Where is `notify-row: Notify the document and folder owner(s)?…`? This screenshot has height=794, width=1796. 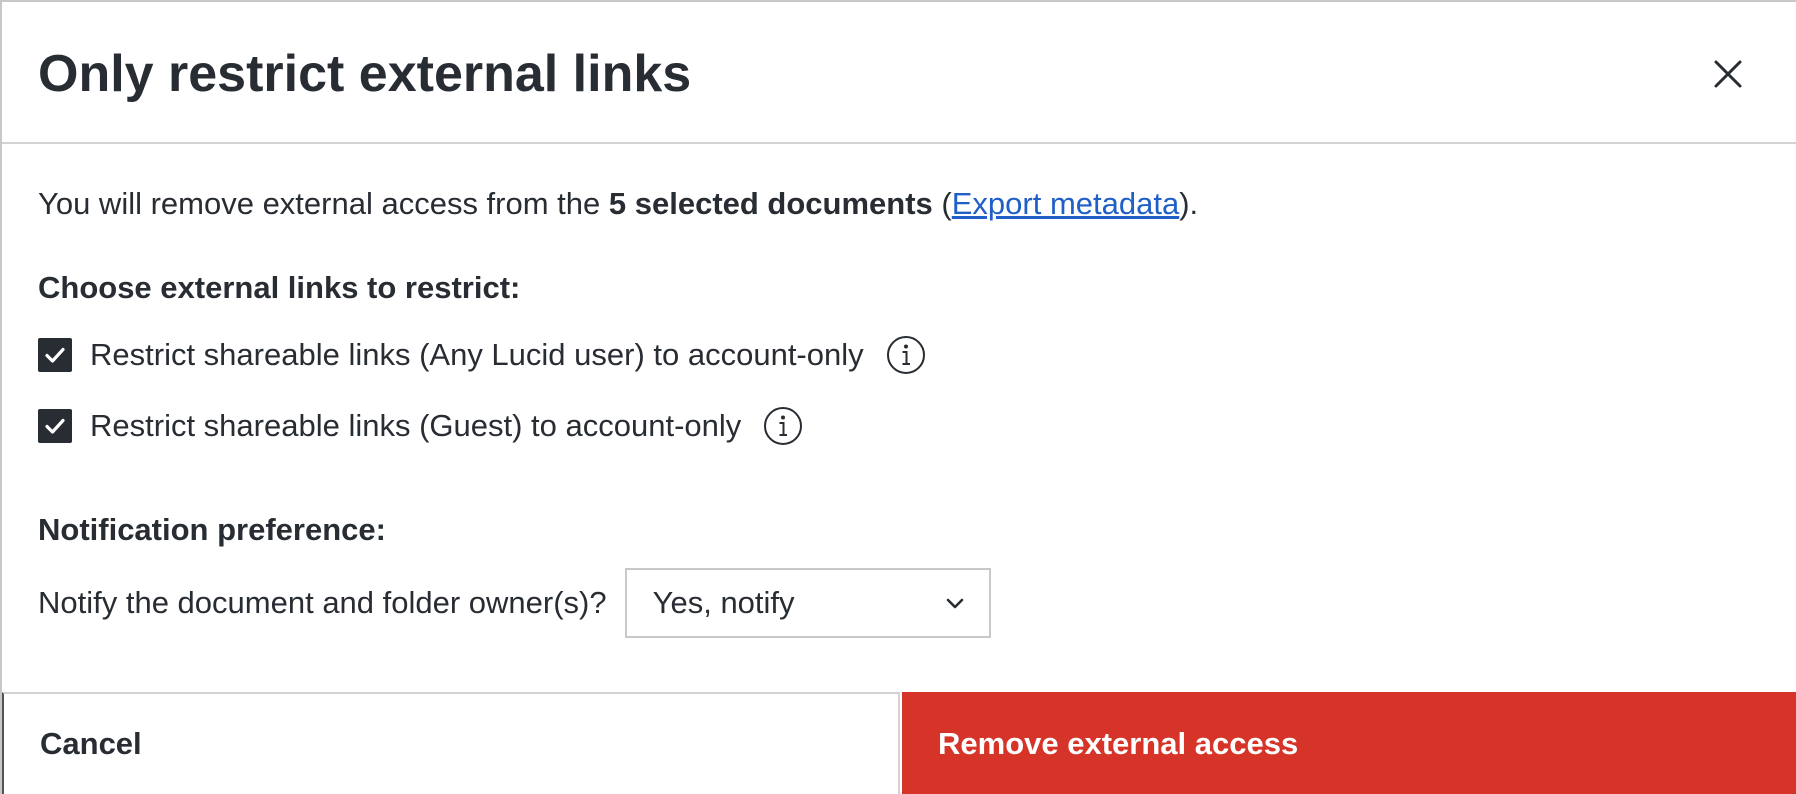
notify-row: Notify the document and folder owner(s)?… is located at coordinates (514, 603).